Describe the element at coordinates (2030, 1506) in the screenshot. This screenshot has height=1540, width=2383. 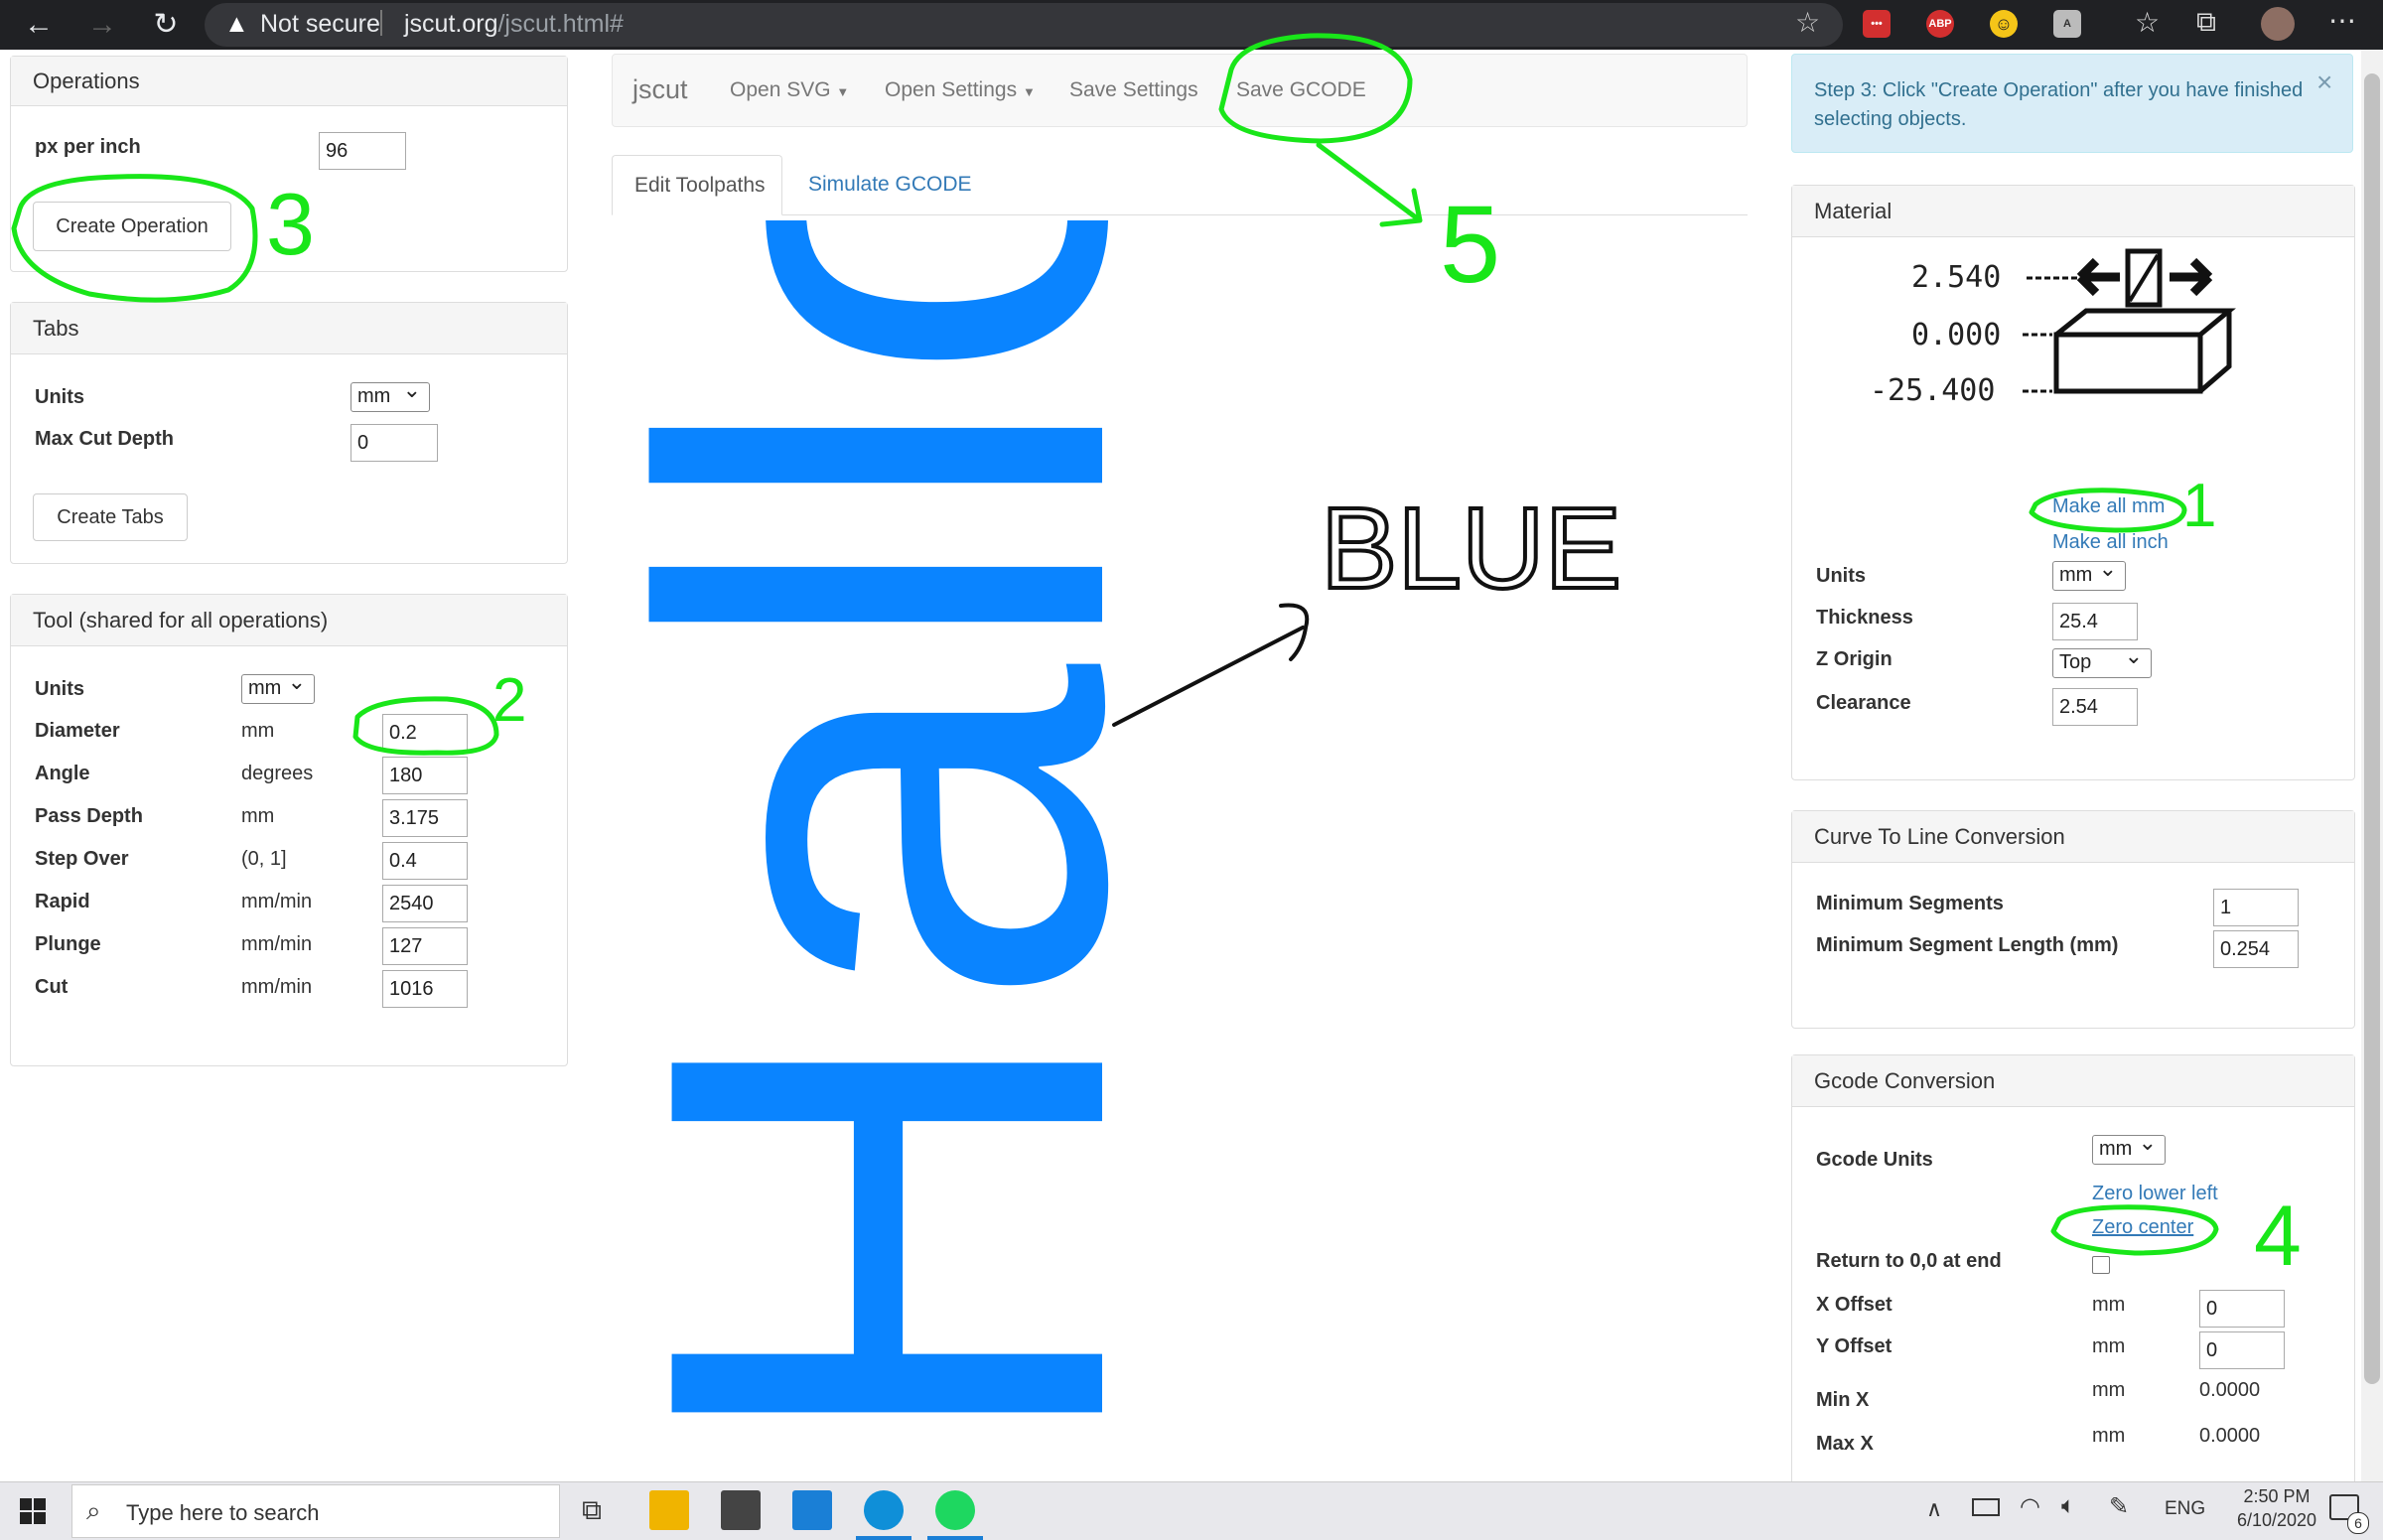
I see `wifi-icon: ◠` at that location.